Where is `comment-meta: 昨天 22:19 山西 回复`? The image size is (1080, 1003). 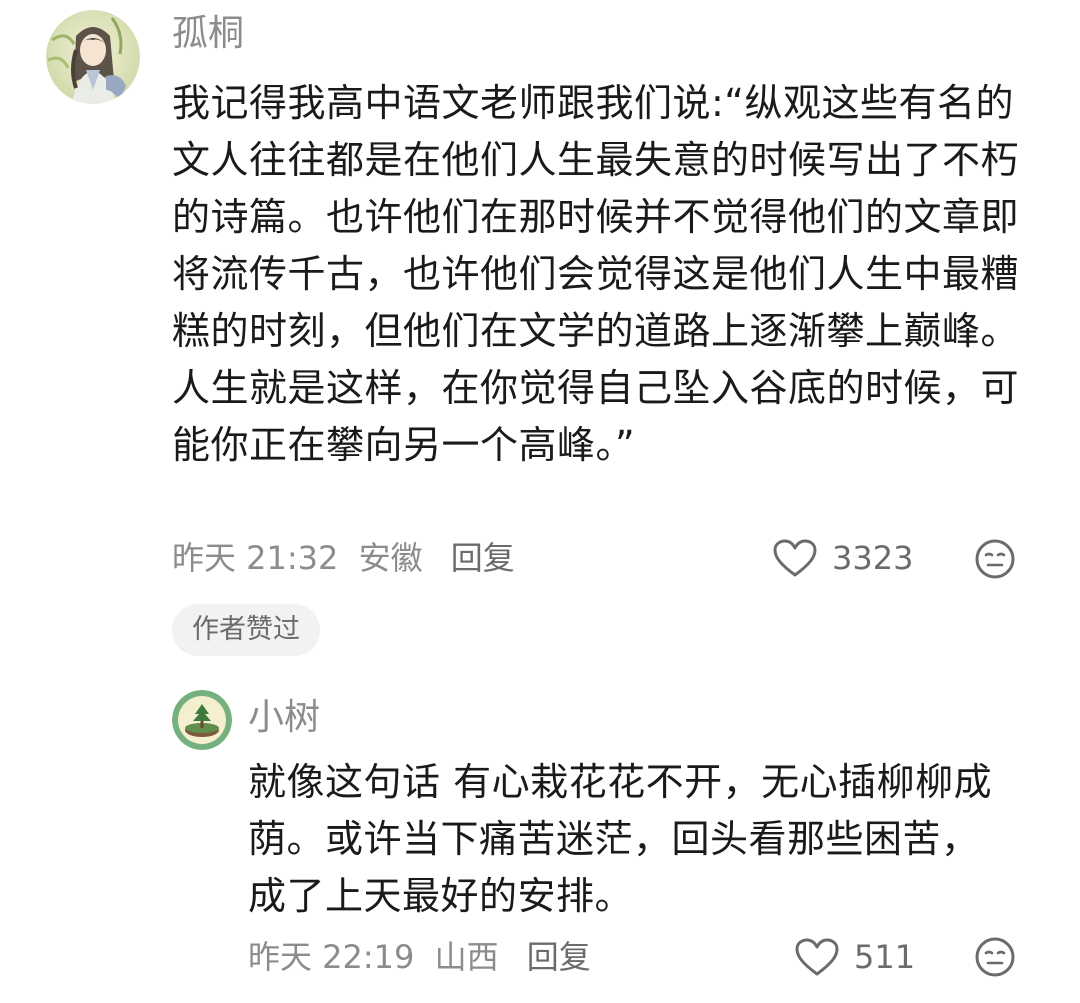 comment-meta: 昨天 22:19 山西 回复 is located at coordinates (419, 957).